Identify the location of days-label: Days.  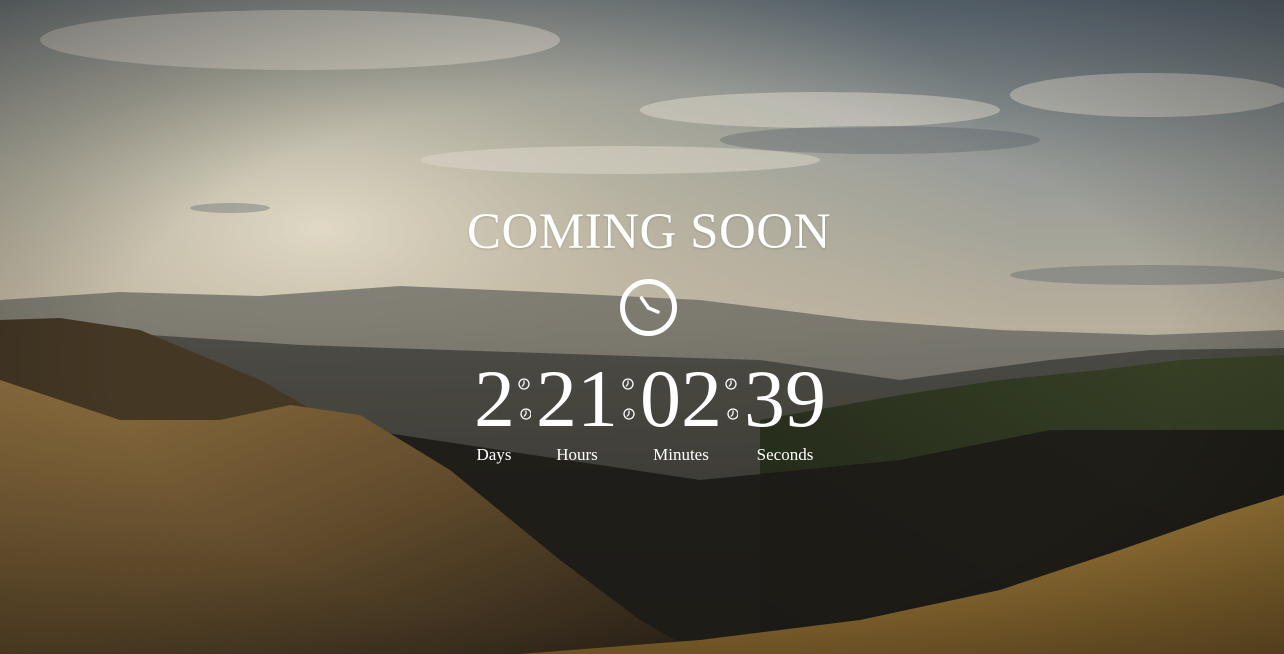
(494, 454).